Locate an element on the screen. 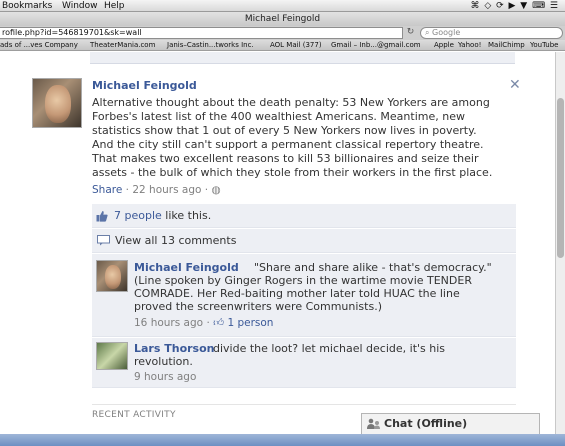 The width and height of the screenshot is (565, 446). likes-box: 7 people like this. is located at coordinates (304, 216).